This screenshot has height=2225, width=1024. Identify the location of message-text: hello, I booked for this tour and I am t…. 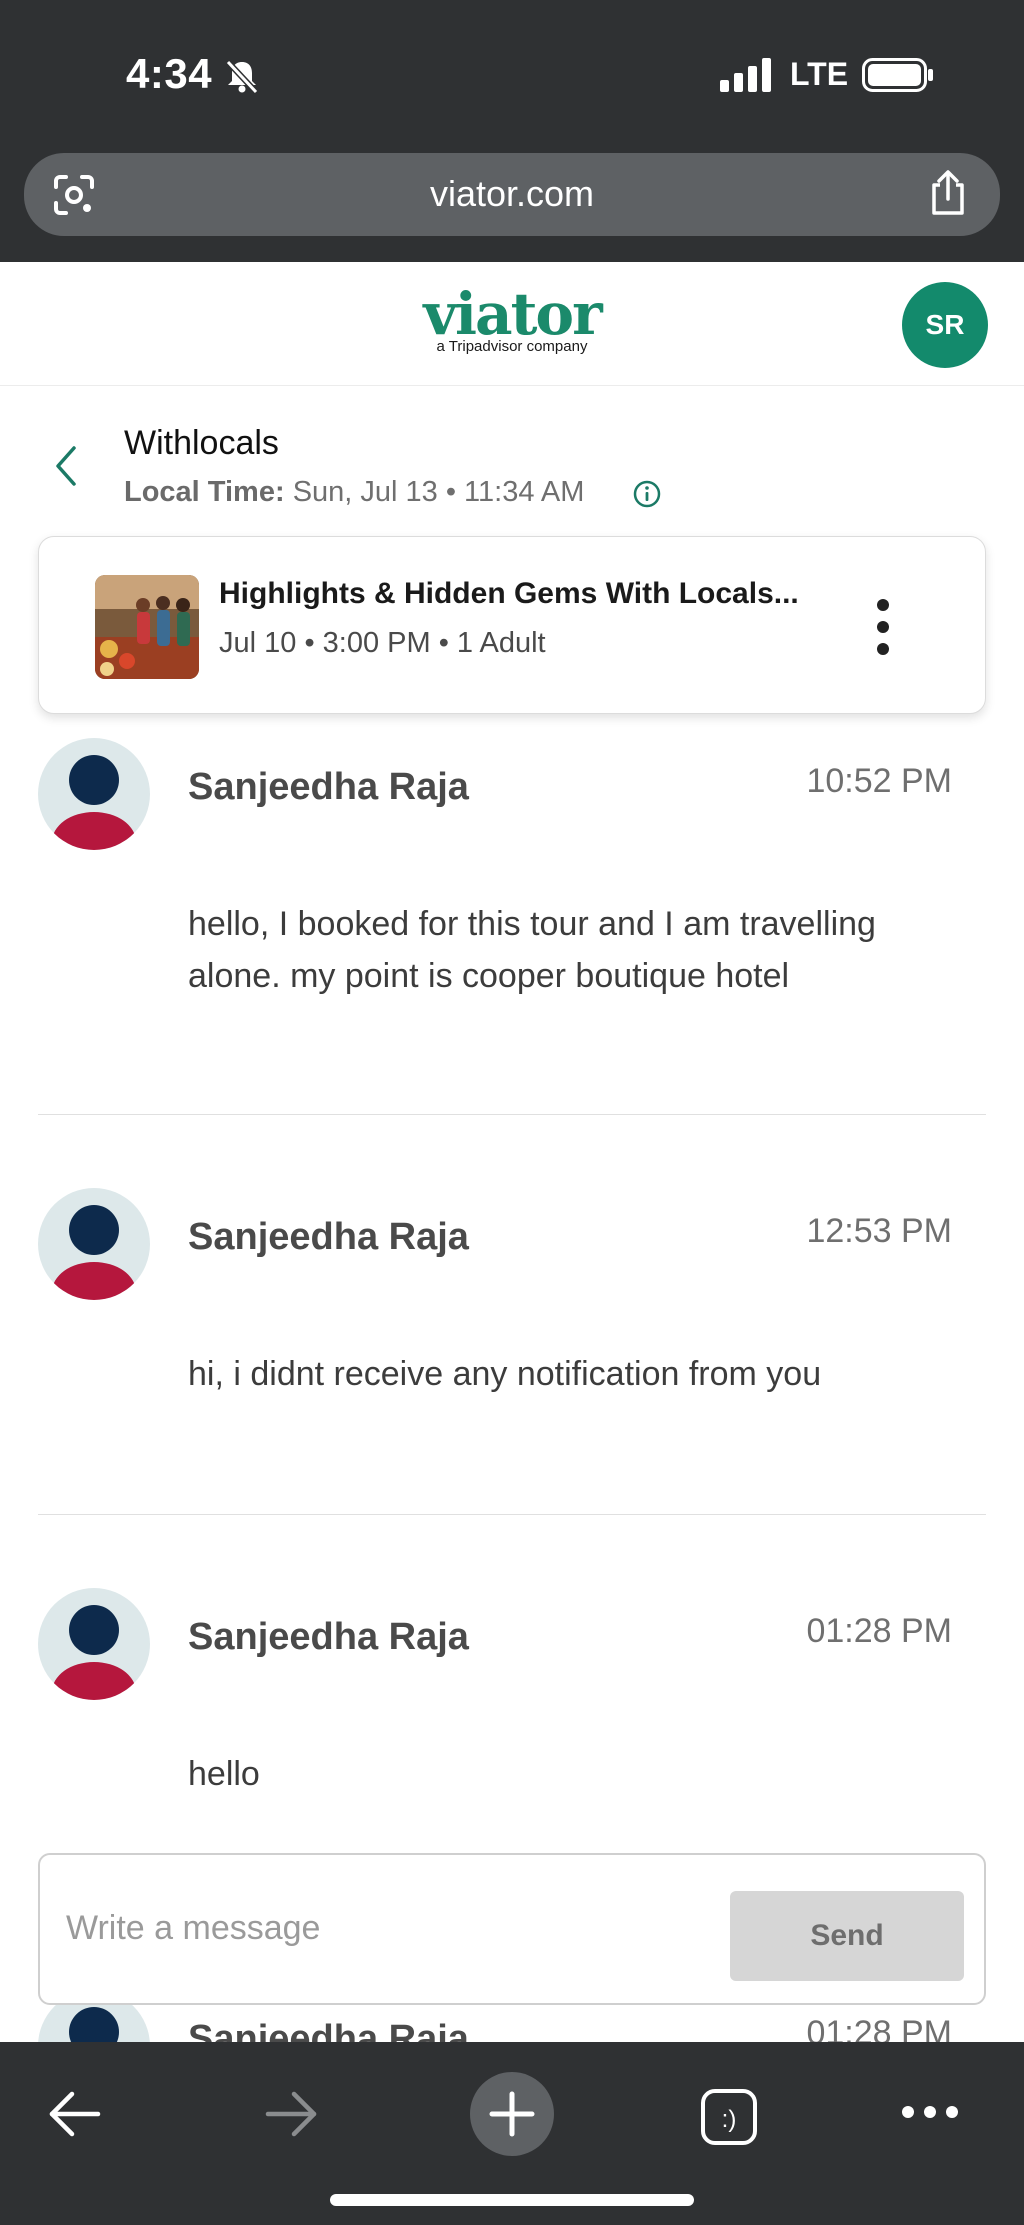
(532, 950).